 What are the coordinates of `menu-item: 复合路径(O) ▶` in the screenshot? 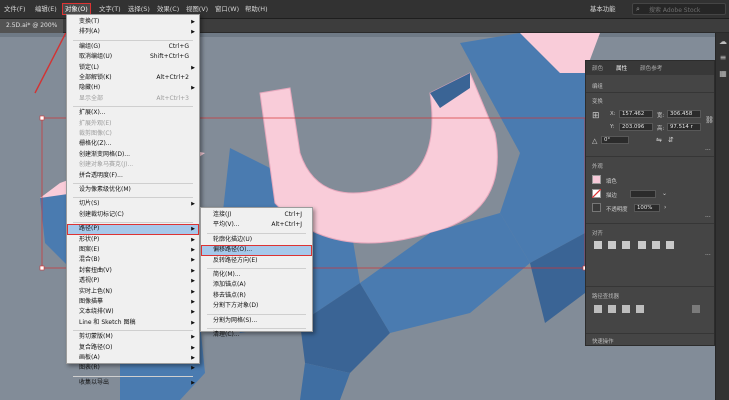 It's located at (133, 348).